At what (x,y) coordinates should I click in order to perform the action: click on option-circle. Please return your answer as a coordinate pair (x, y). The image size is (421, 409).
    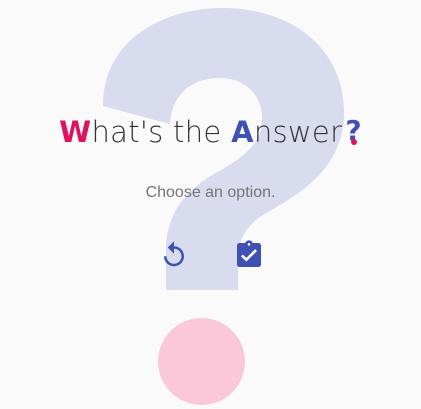
    Looking at the image, I should click on (201, 361).